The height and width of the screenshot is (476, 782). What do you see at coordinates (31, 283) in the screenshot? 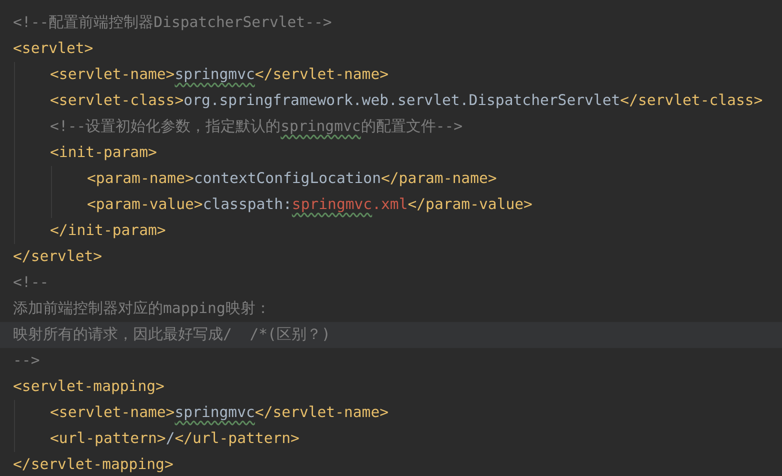
I see `code-line: <!--` at bounding box center [31, 283].